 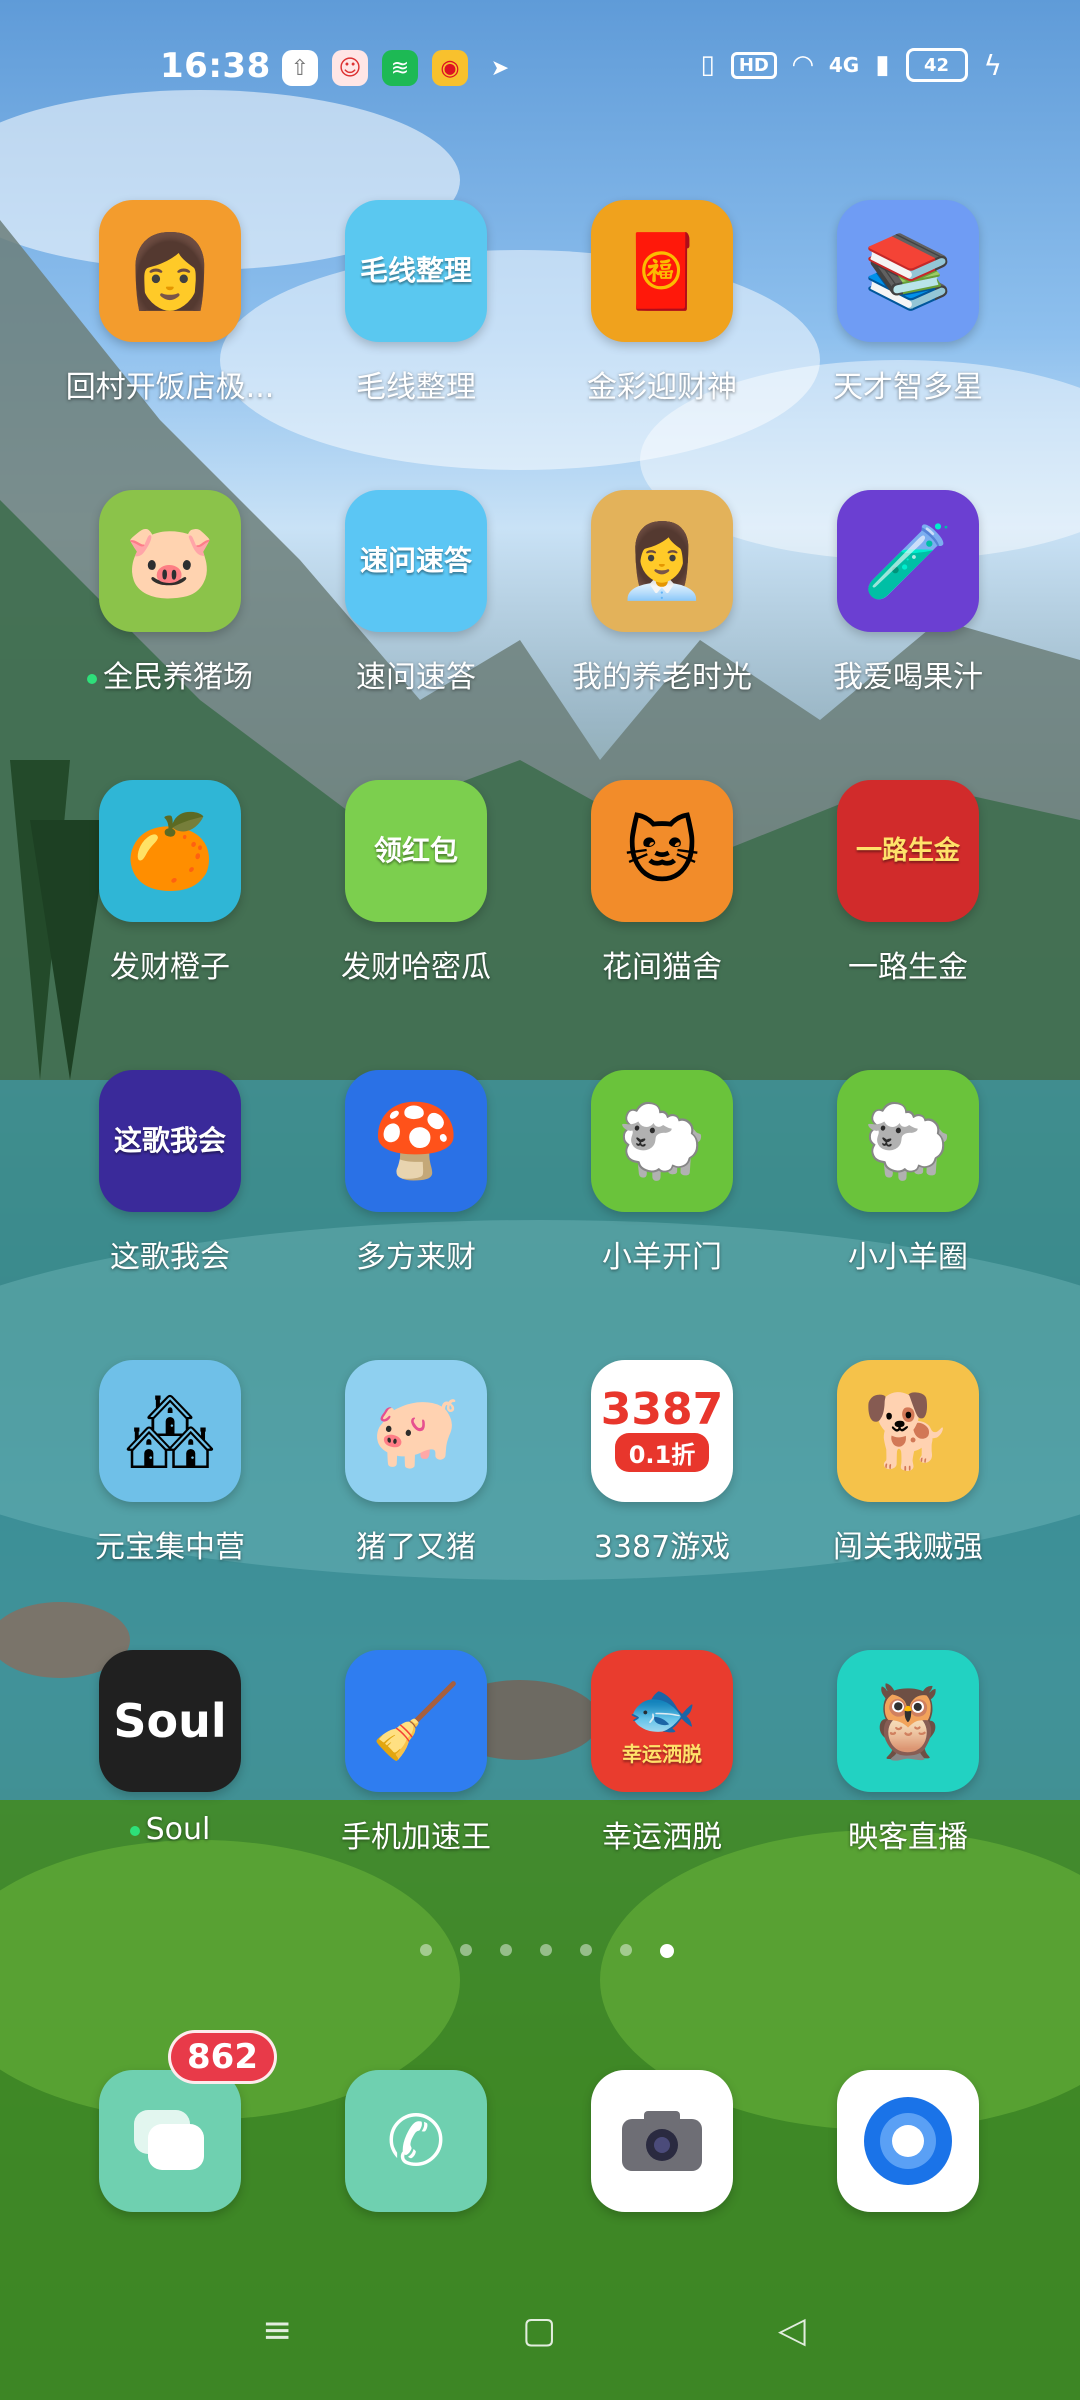 I want to click on dock-browser, so click(x=908, y=2141).